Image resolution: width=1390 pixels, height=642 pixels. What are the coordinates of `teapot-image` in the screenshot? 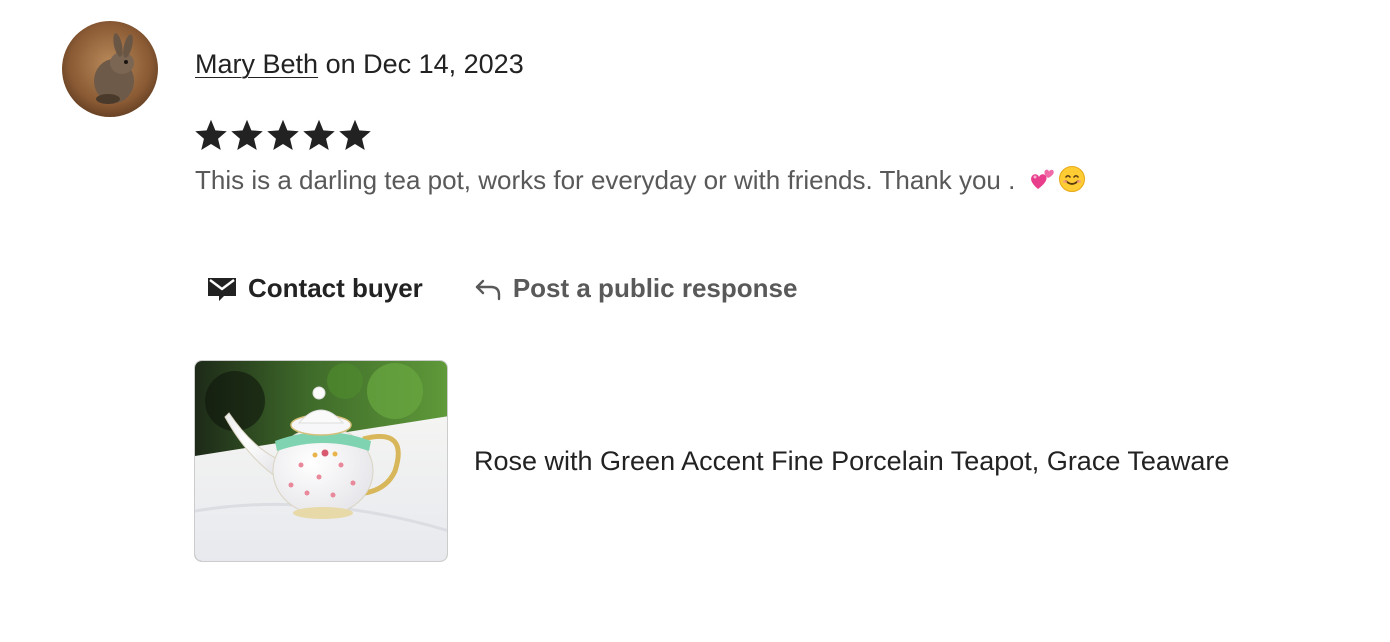 It's located at (321, 461).